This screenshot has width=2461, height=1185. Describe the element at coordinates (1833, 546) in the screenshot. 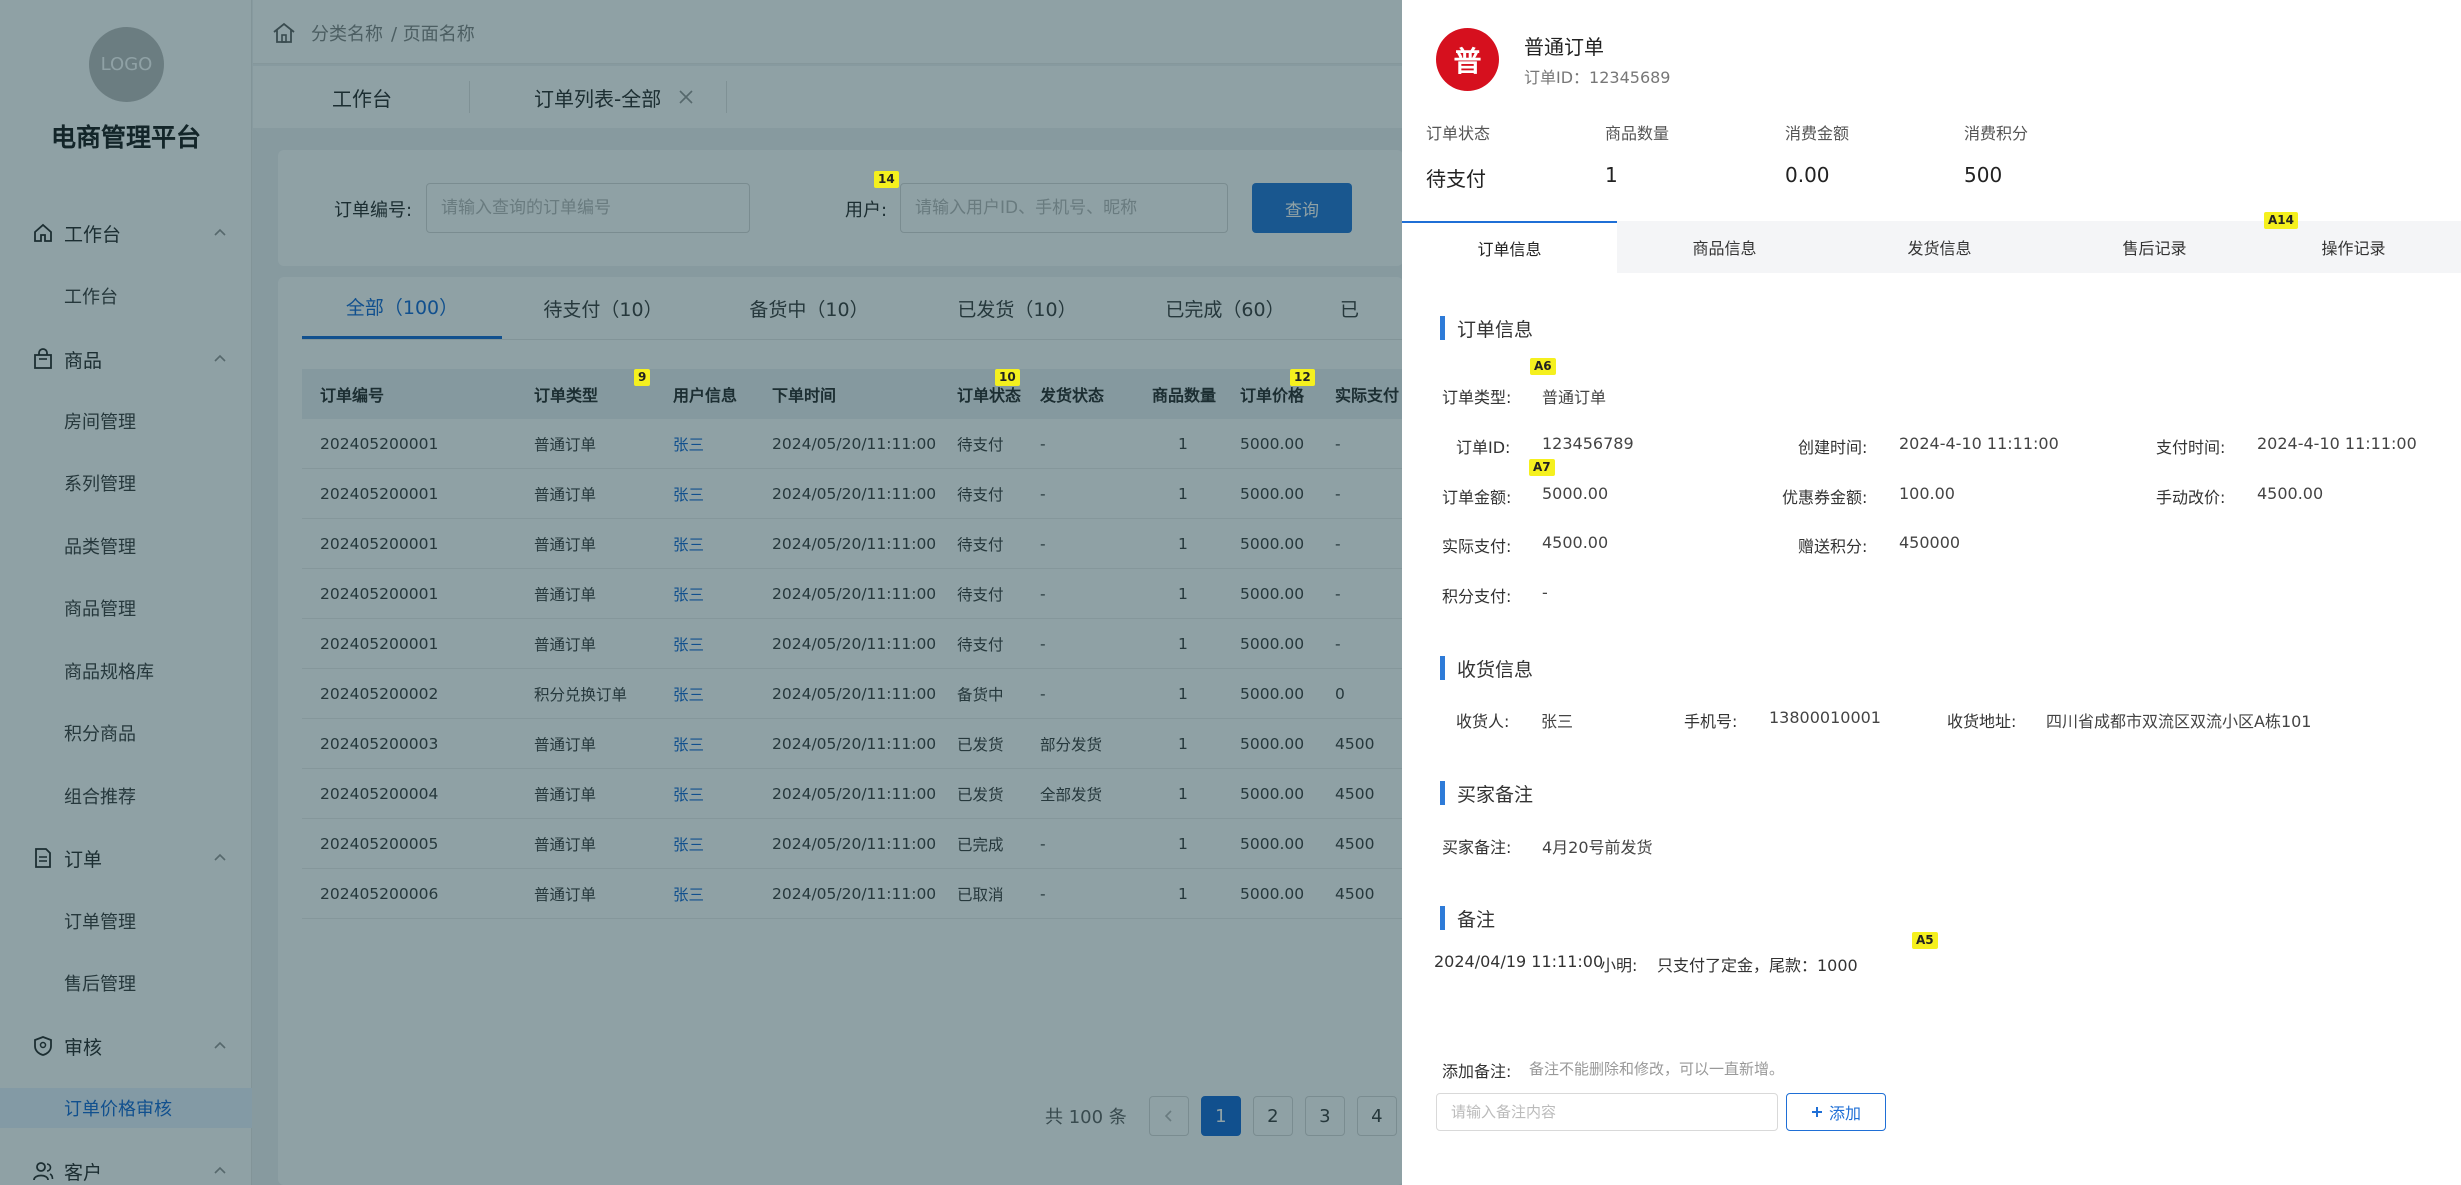

I see `field-label: 赠送积分:` at that location.